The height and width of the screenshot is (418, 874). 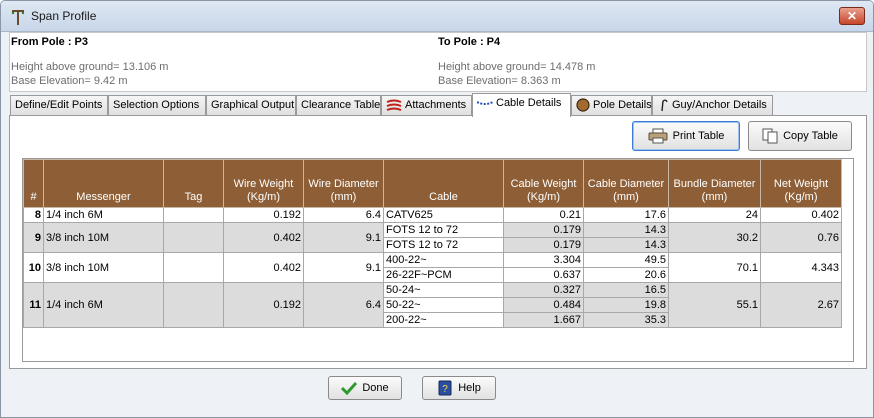 What do you see at coordinates (33, 215) in the screenshot?
I see `row-number: 8` at bounding box center [33, 215].